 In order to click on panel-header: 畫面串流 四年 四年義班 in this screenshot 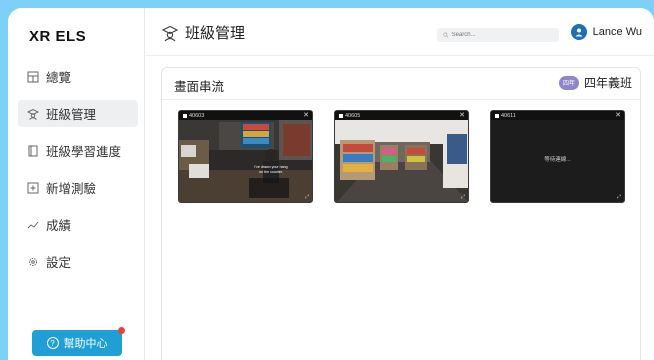, I will do `click(401, 84)`.